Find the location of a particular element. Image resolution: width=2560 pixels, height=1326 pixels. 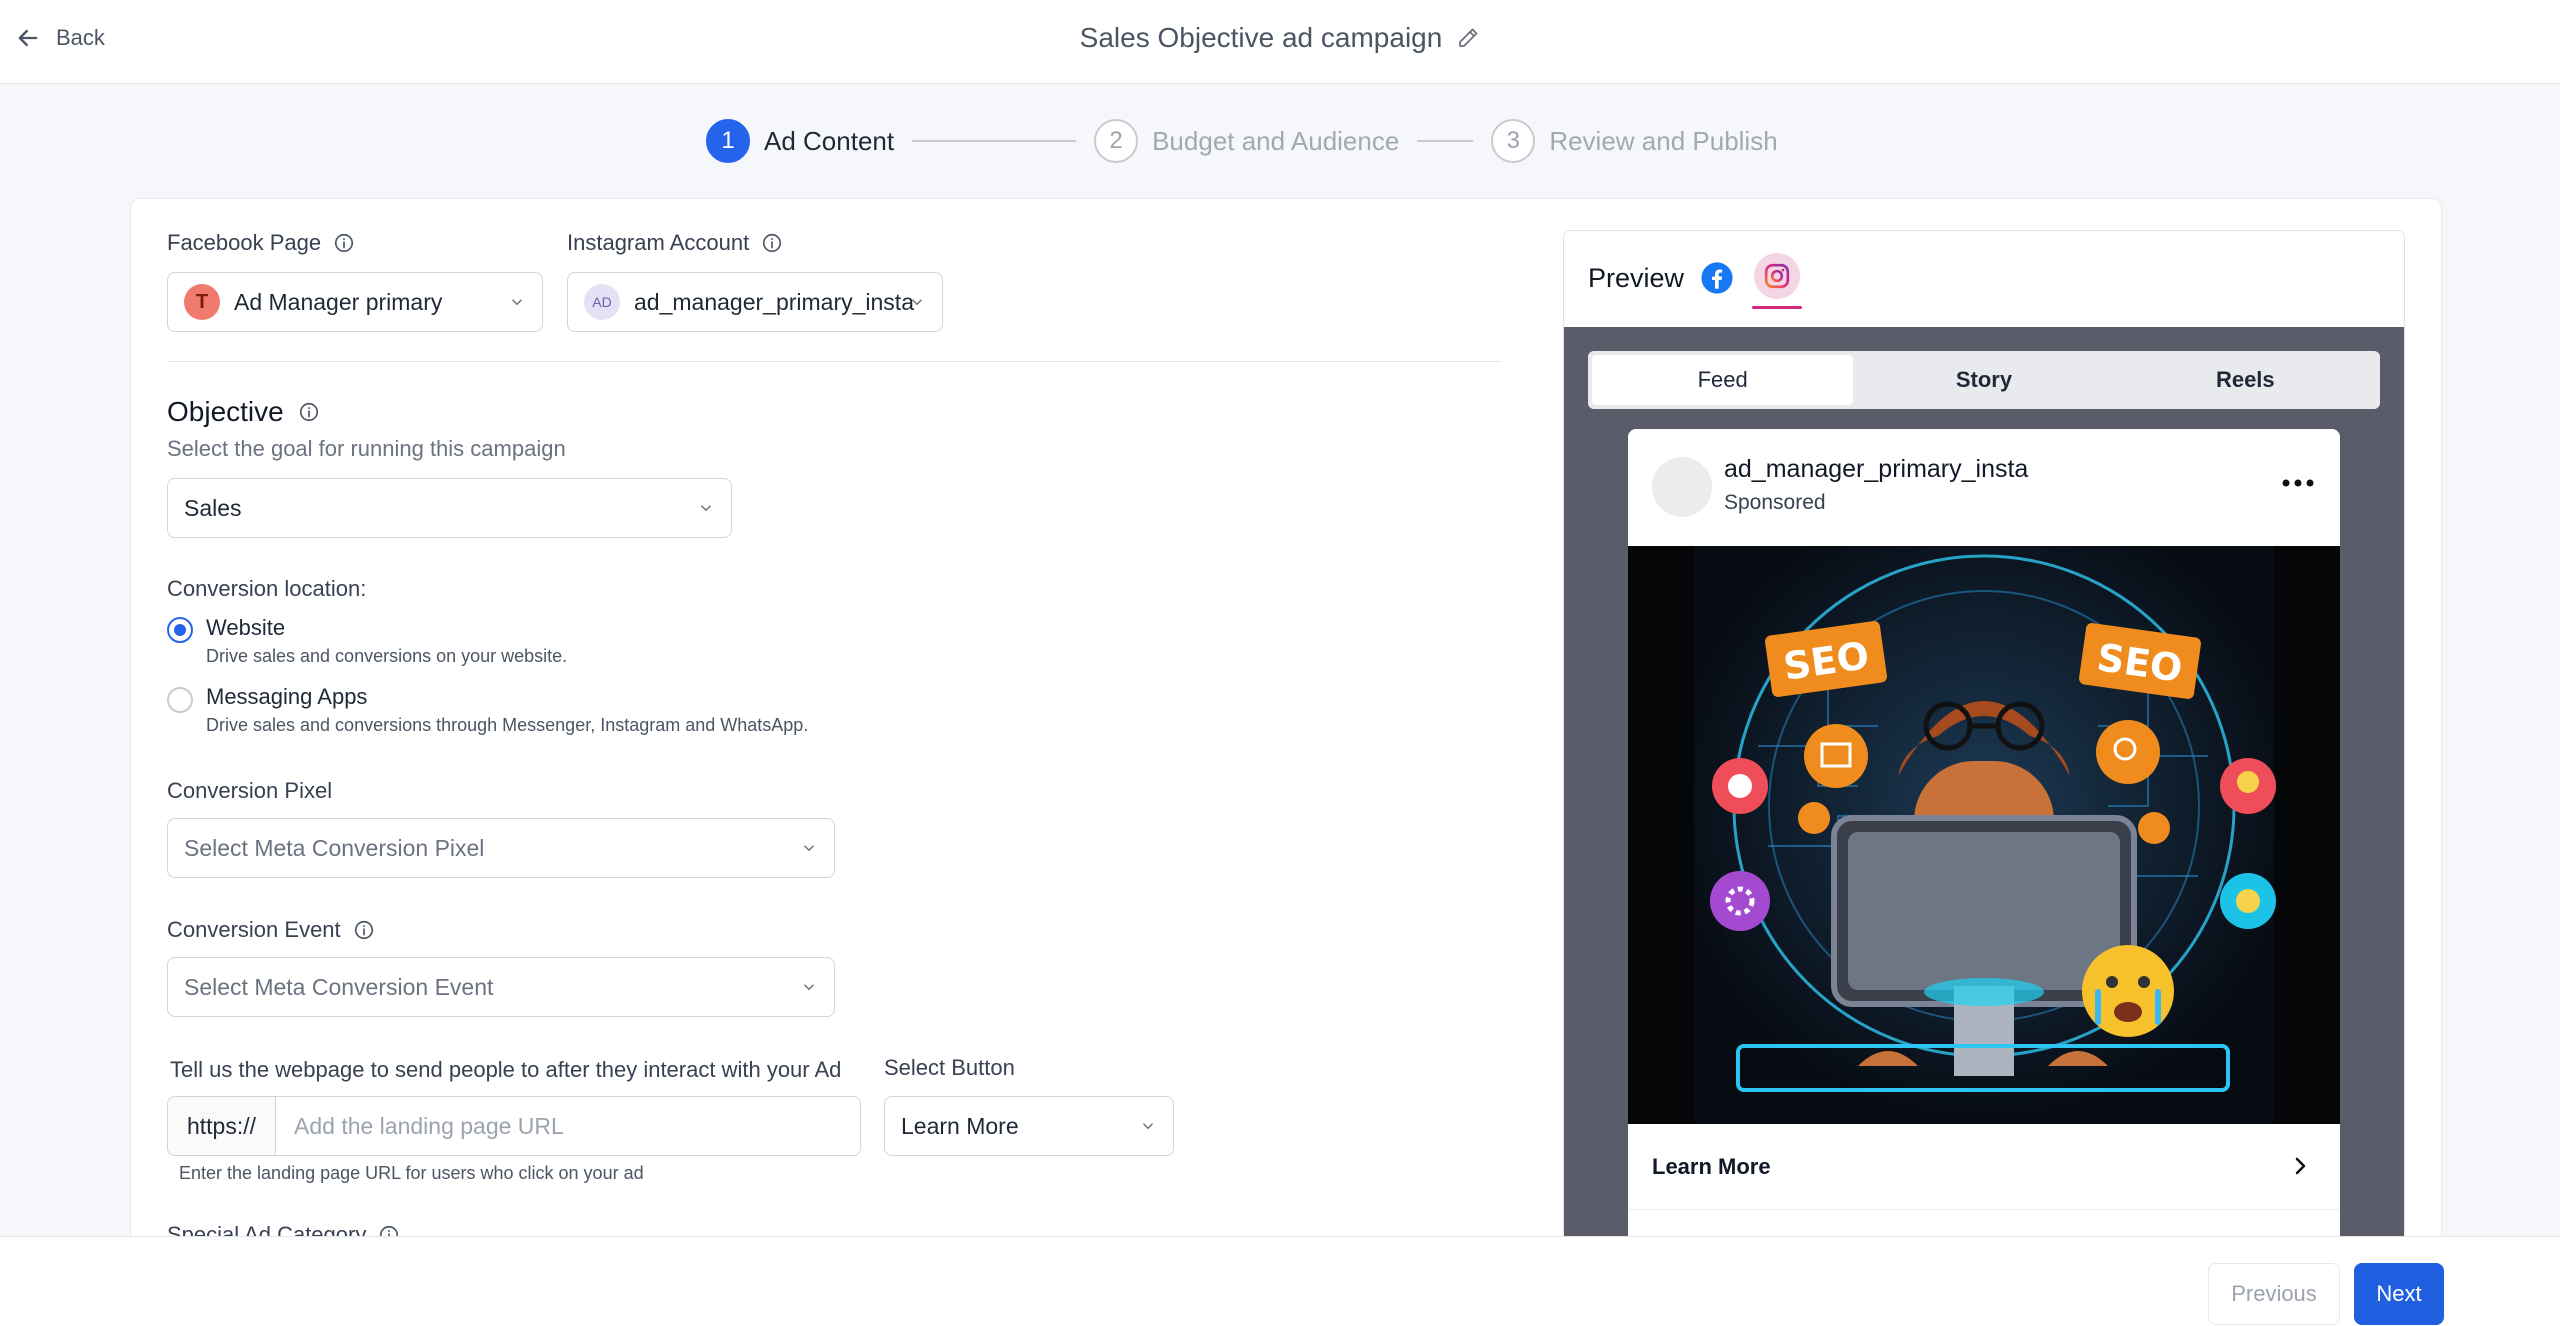

chevron-right-icon is located at coordinates (2300, 1166).